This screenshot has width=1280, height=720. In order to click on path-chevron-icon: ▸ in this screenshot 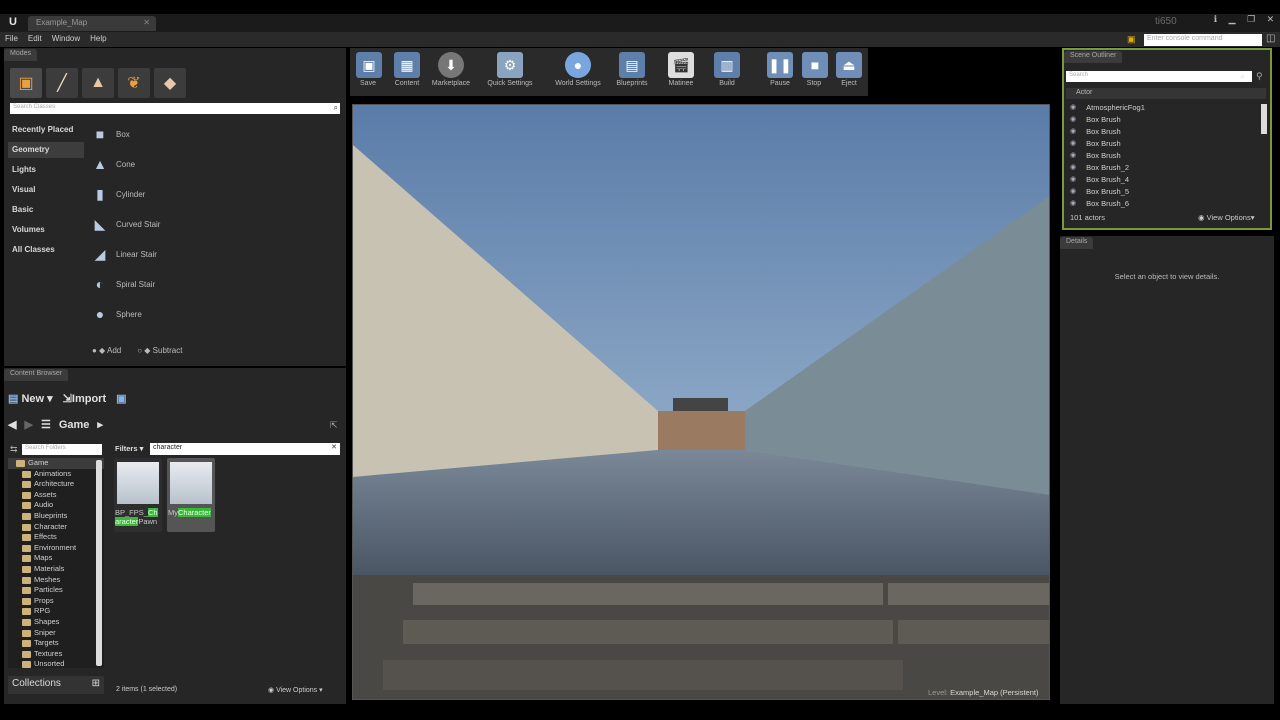, I will do `click(100, 424)`.